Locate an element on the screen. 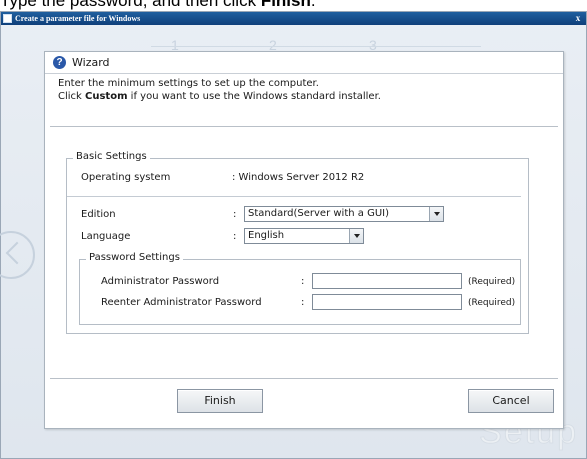  edition-selected-value: Standard(Server with a GUI) is located at coordinates (318, 213).